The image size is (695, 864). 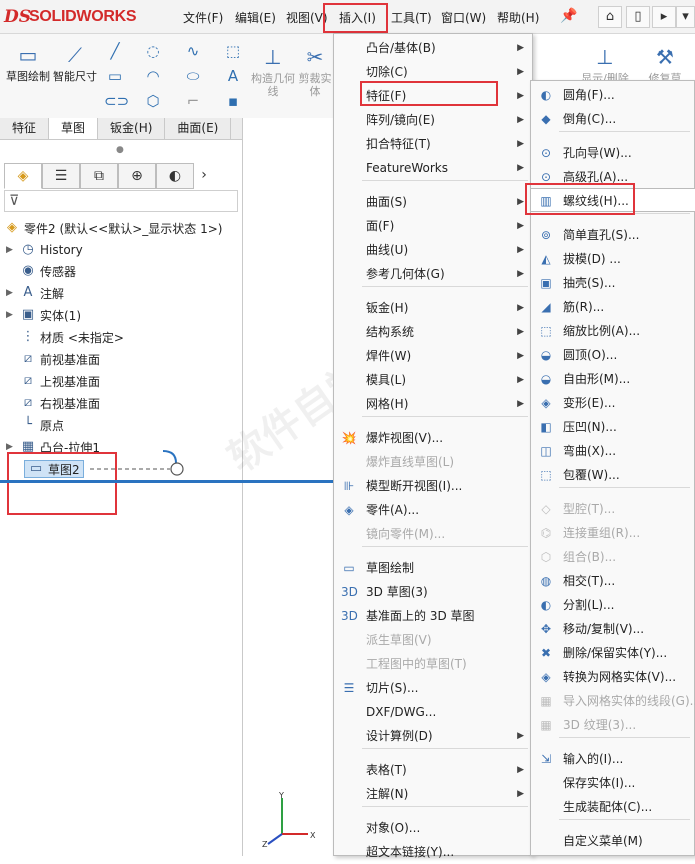 What do you see at coordinates (115, 76) in the screenshot?
I see `rectangle-icon: ▭` at bounding box center [115, 76].